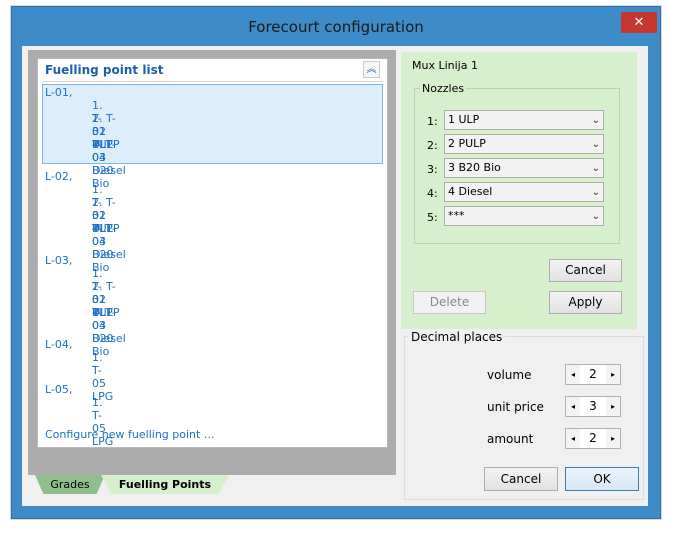  I want to click on tab-grades: Grades, so click(70, 484).